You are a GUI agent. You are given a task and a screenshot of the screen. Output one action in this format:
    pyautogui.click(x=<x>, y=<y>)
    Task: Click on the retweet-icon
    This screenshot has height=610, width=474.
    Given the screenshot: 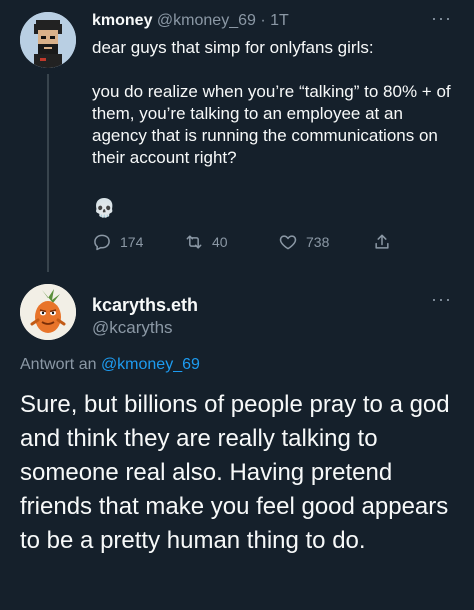 What is the action you would take?
    pyautogui.click(x=194, y=242)
    